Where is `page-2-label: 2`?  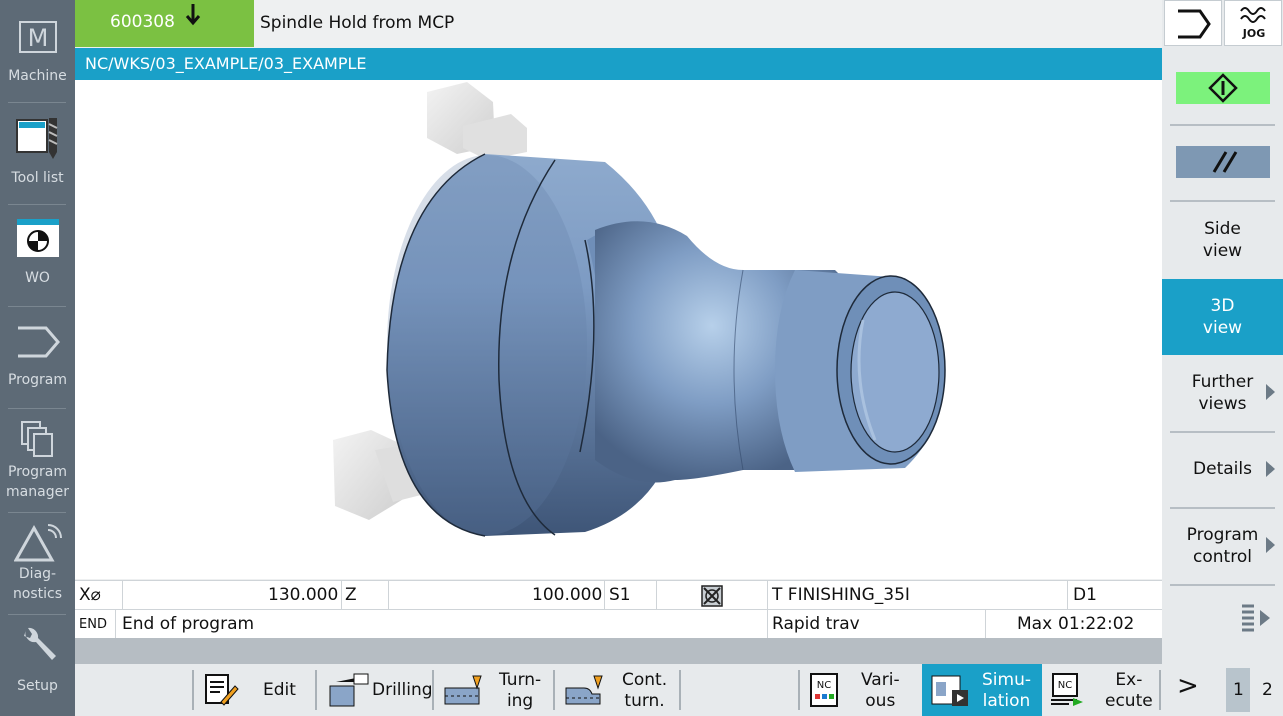 page-2-label: 2 is located at coordinates (1267, 690).